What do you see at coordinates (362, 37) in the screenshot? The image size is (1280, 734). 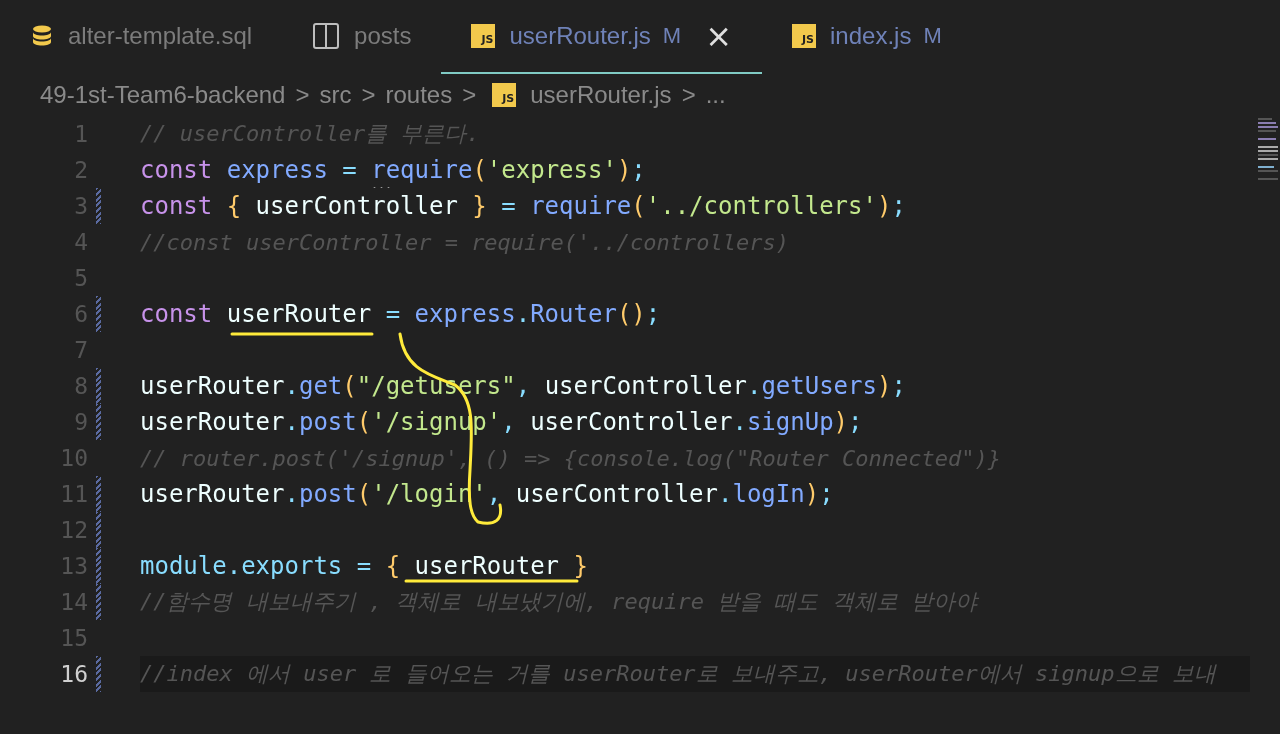 I see `editor-tab: posts` at bounding box center [362, 37].